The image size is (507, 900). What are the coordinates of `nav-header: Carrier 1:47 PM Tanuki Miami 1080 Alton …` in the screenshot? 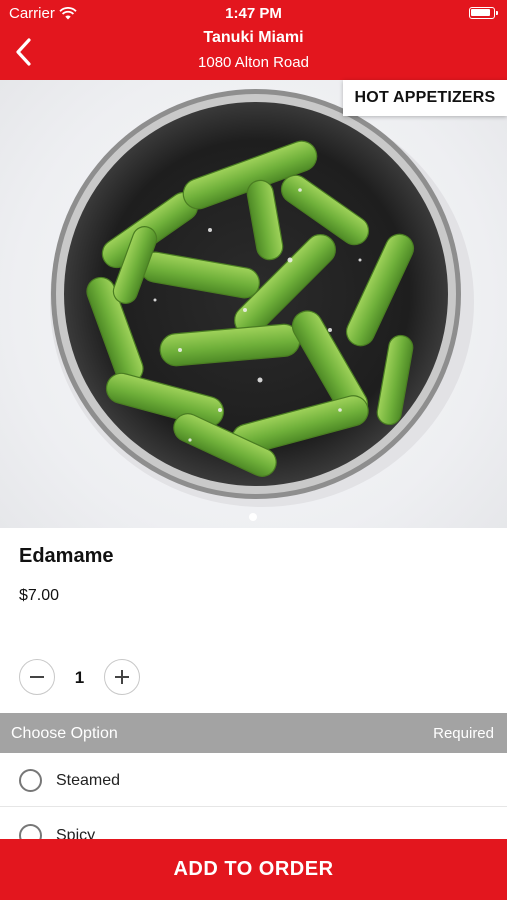 It's located at (253, 40).